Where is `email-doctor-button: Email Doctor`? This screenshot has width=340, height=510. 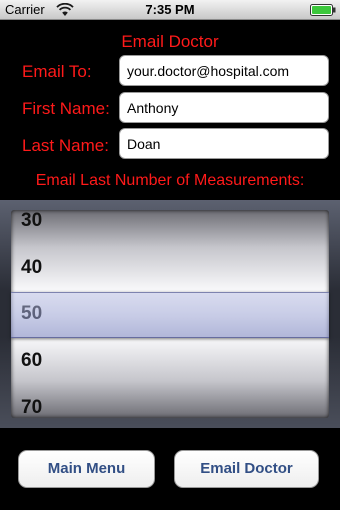 email-doctor-button: Email Doctor is located at coordinates (246, 469).